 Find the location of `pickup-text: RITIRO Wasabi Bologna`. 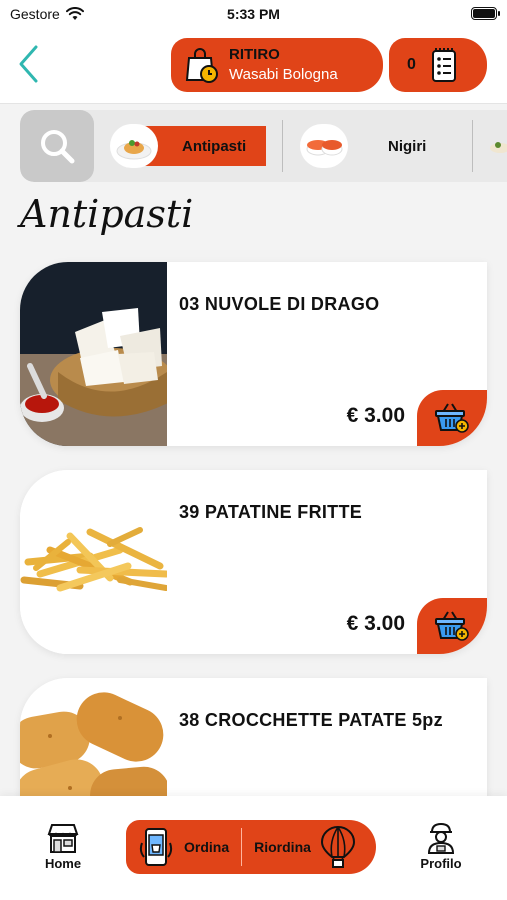

pickup-text: RITIRO Wasabi Bologna is located at coordinates (283, 65).